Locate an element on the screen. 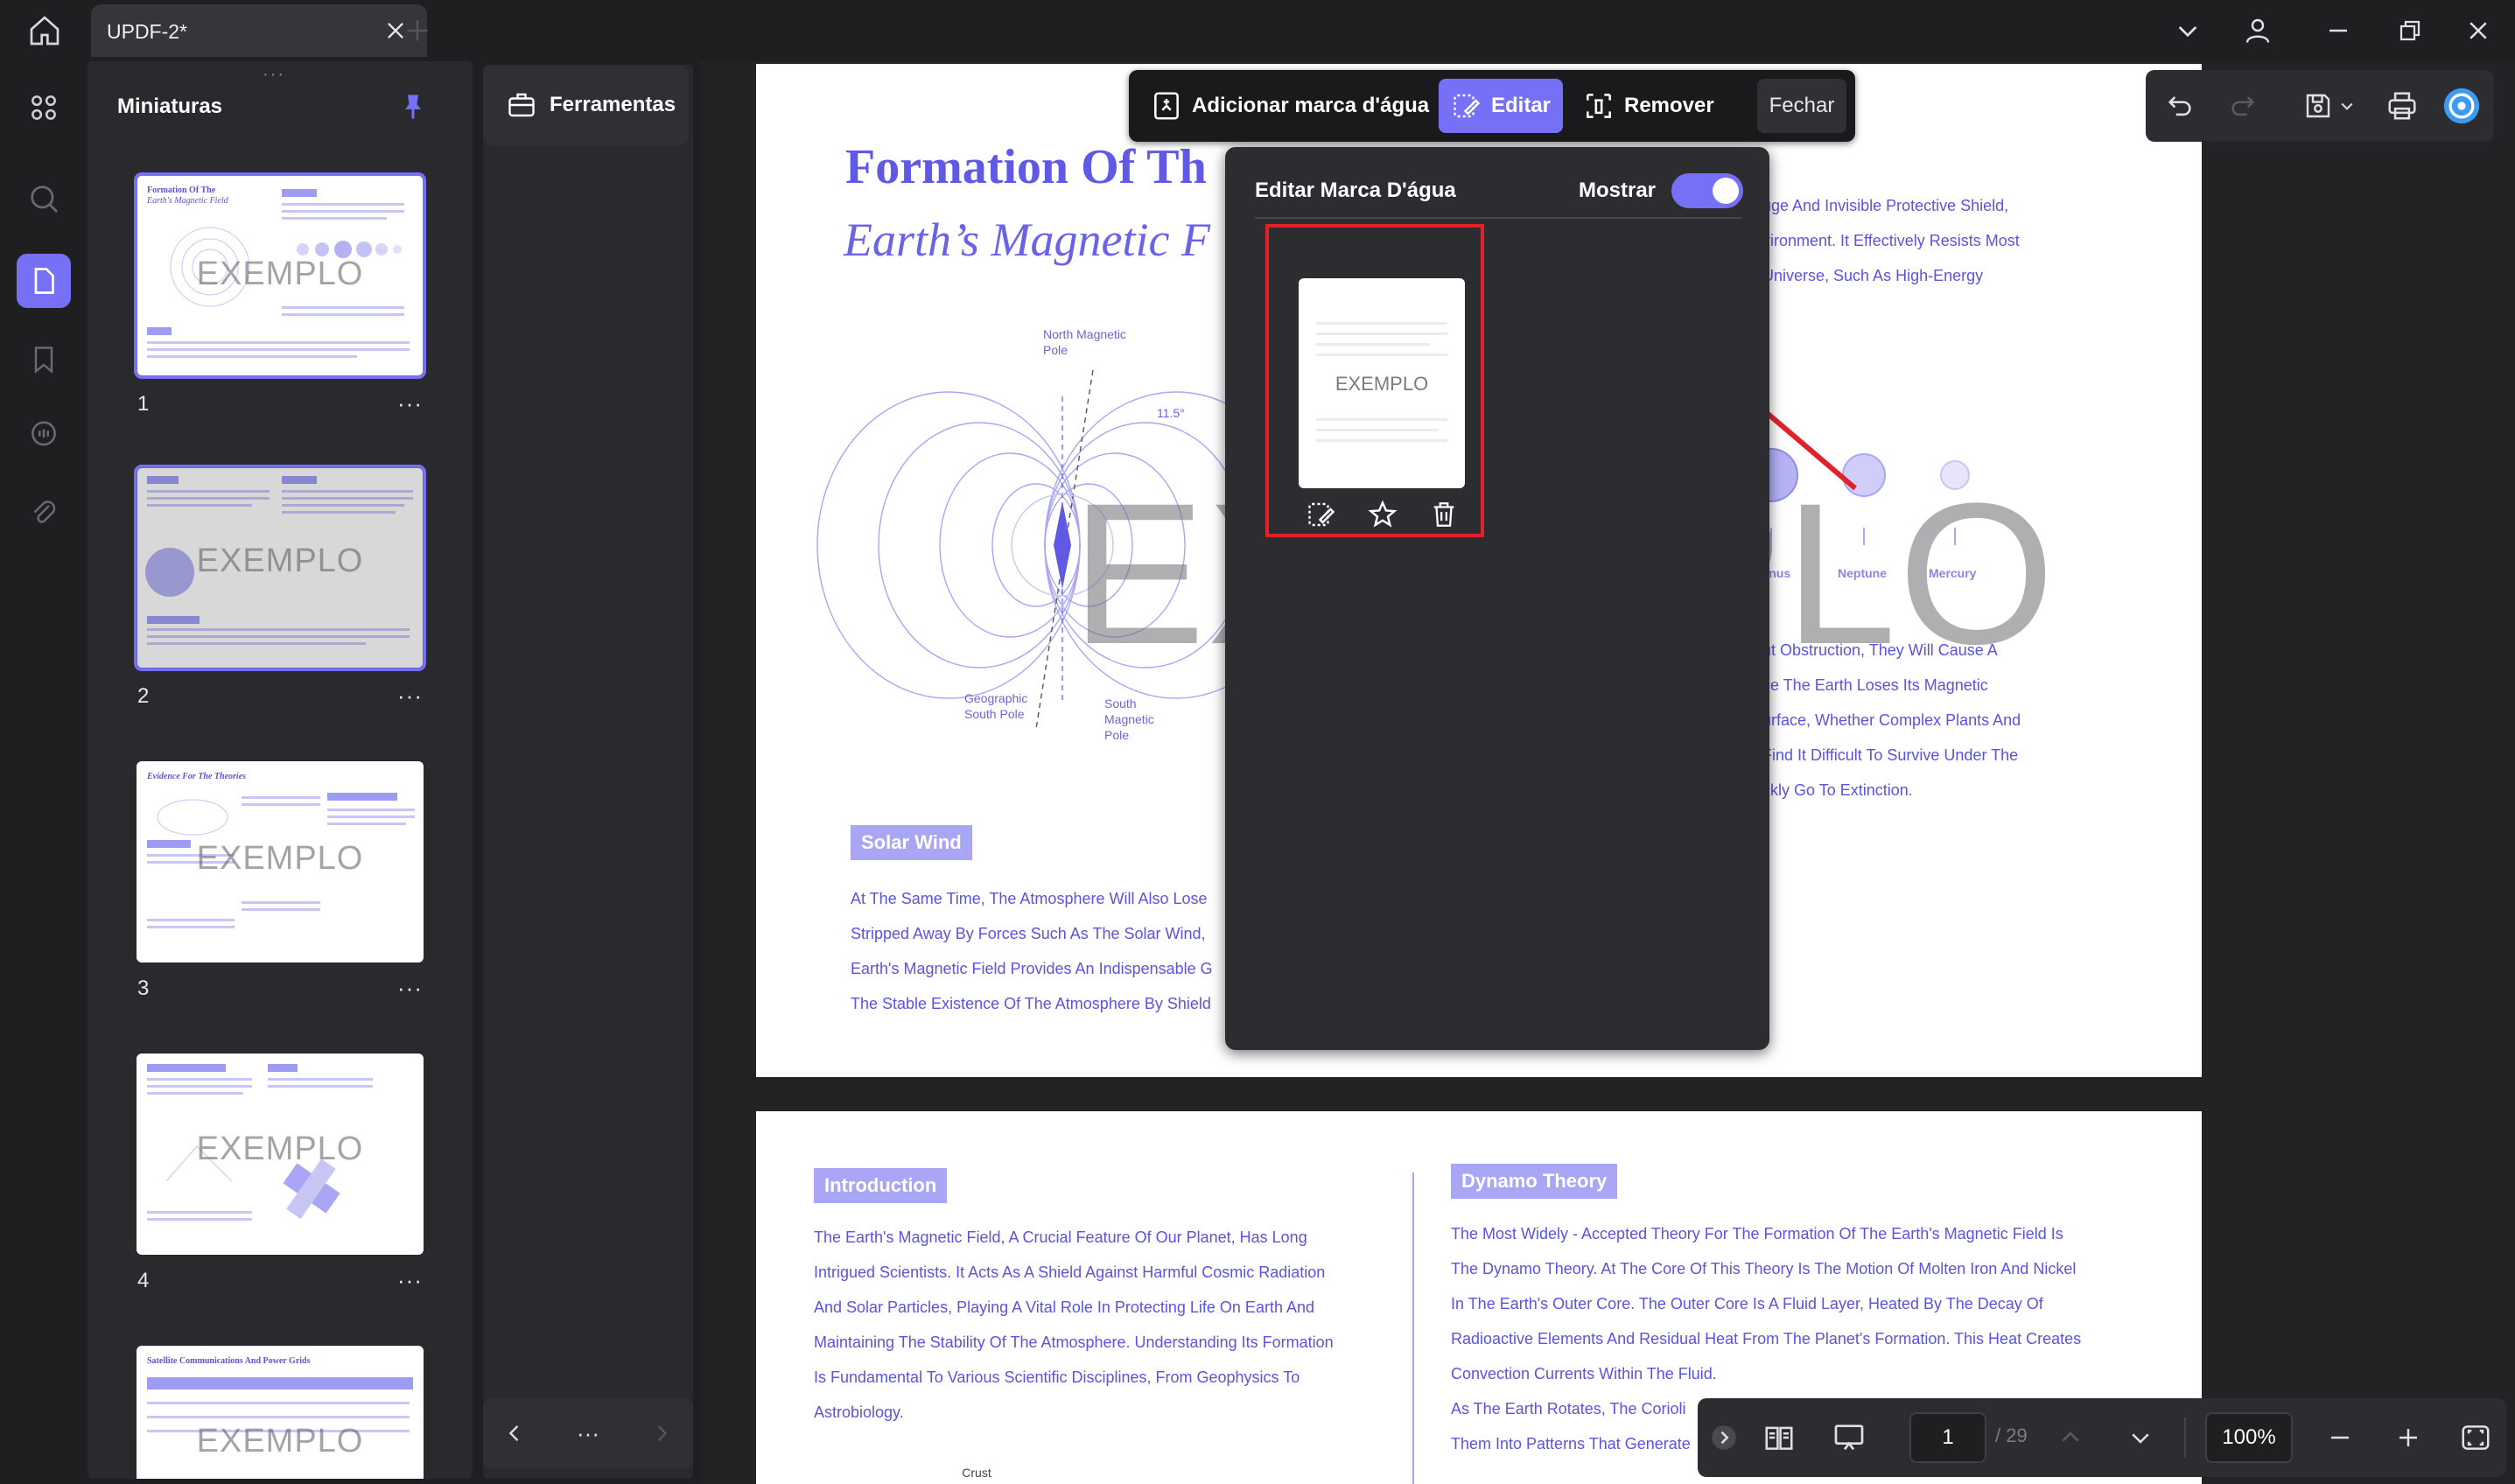 The image size is (2515, 1484). document-tab: UPDF-2* is located at coordinates (259, 30).